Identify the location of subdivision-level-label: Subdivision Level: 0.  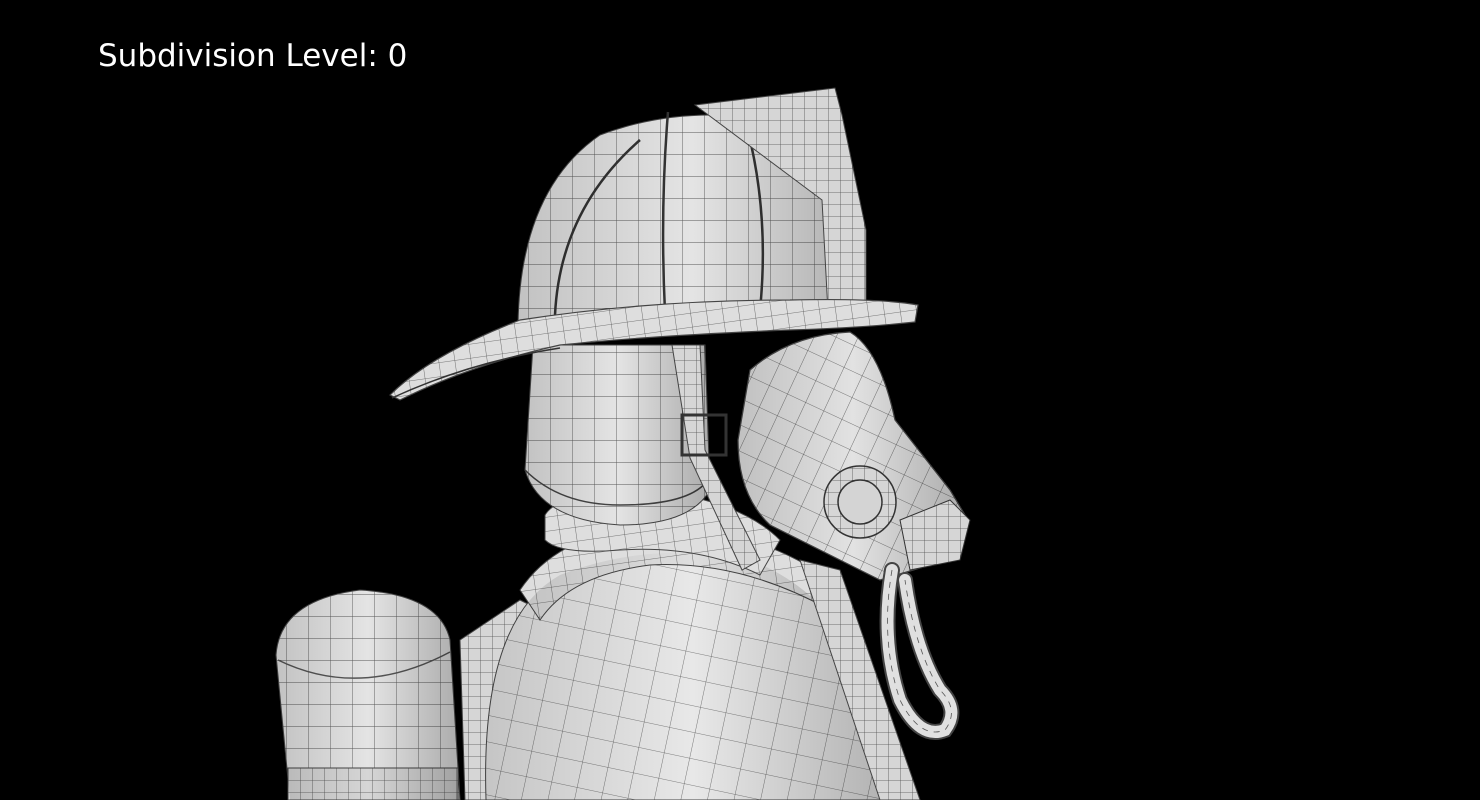
(253, 56).